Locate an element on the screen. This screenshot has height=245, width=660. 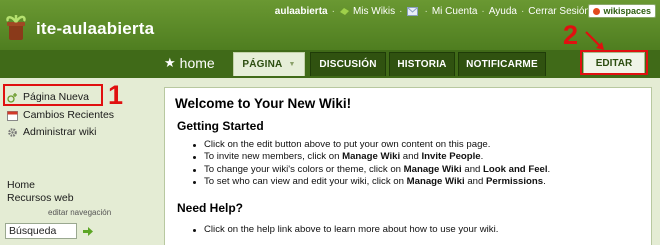
annotation-number-1: 1 is located at coordinates (116, 95).